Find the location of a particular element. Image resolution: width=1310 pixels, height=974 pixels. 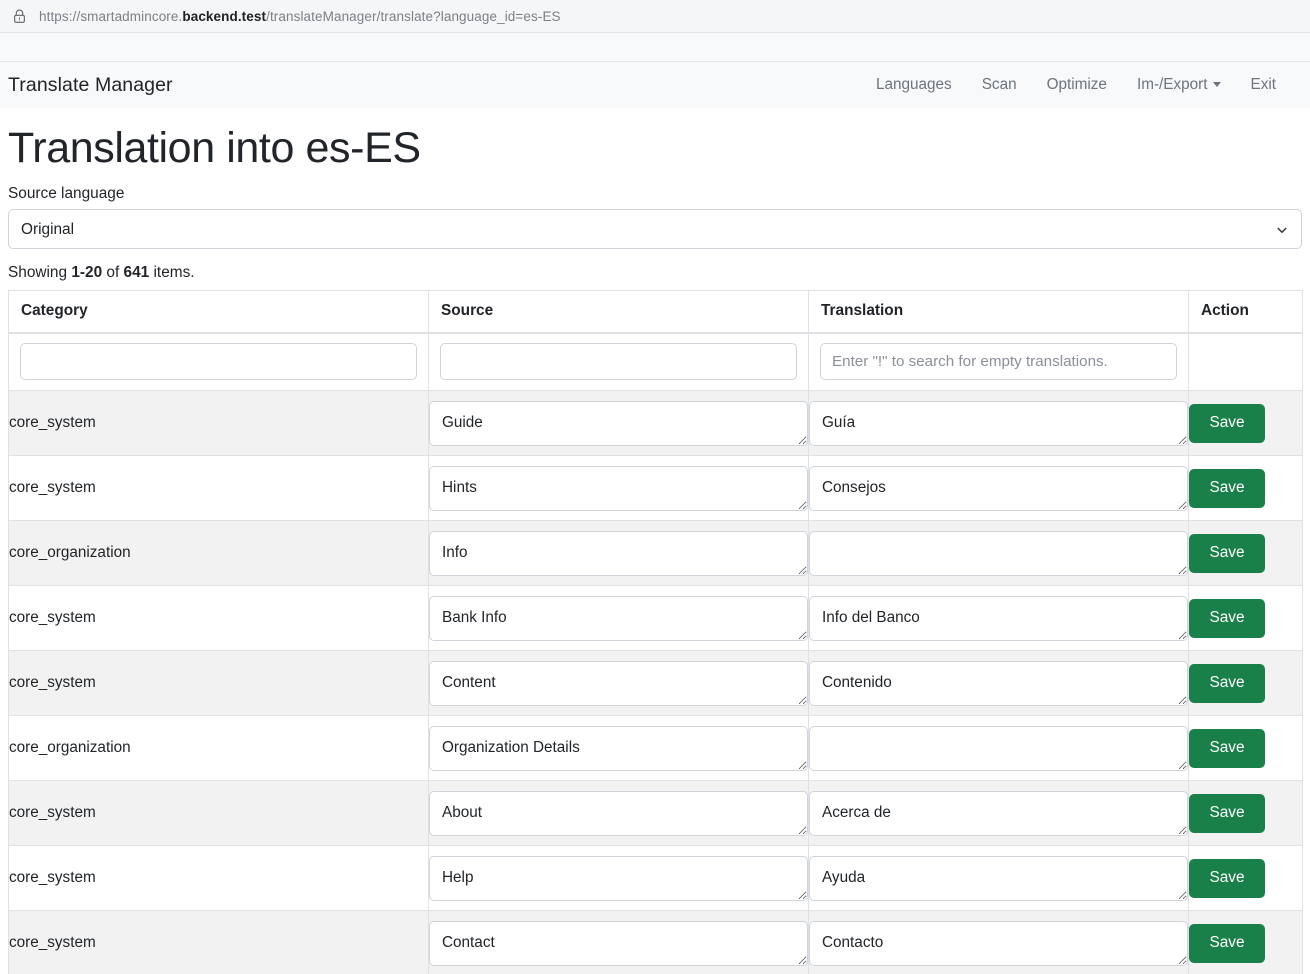

app-brand: Translate Manager is located at coordinates (90, 85).